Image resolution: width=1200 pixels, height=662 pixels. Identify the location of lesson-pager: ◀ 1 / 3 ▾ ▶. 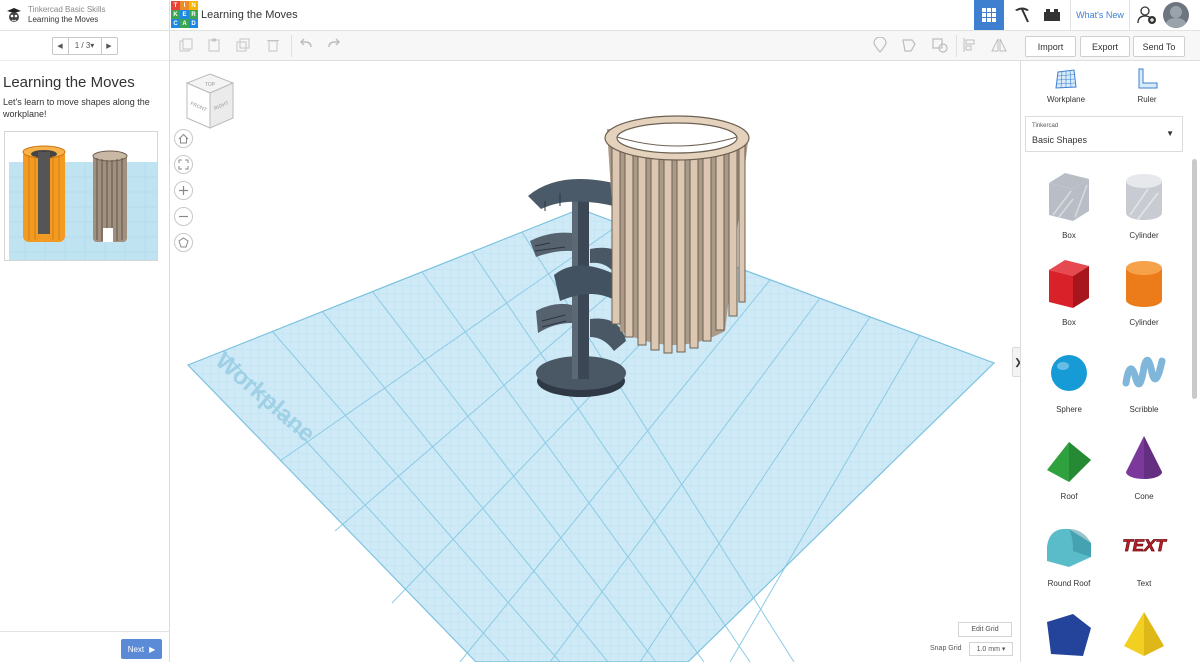
(84, 45).